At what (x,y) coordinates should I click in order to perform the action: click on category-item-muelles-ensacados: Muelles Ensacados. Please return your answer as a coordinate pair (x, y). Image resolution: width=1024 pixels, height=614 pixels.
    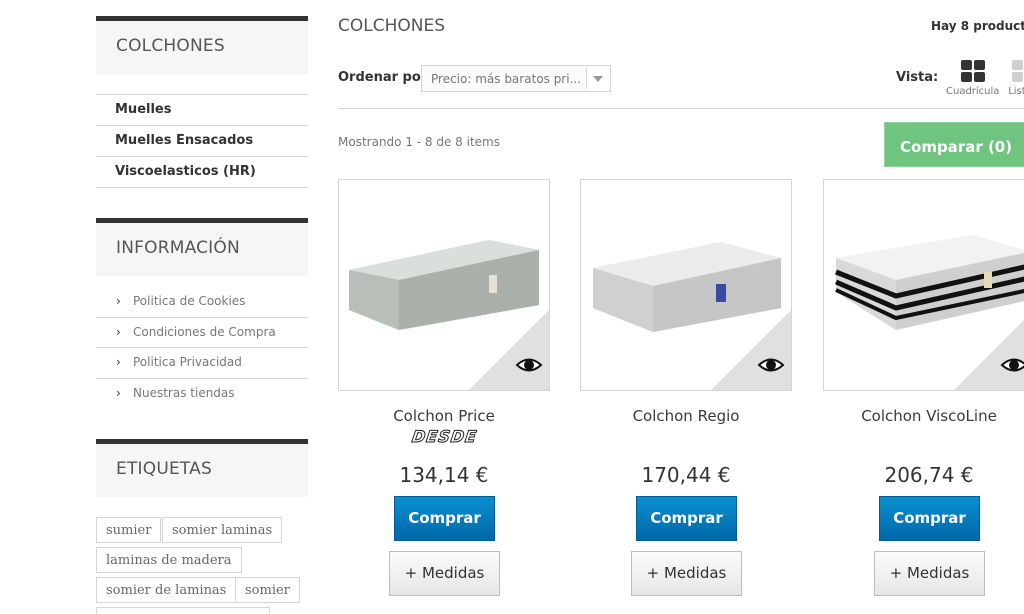
    Looking at the image, I should click on (202, 141).